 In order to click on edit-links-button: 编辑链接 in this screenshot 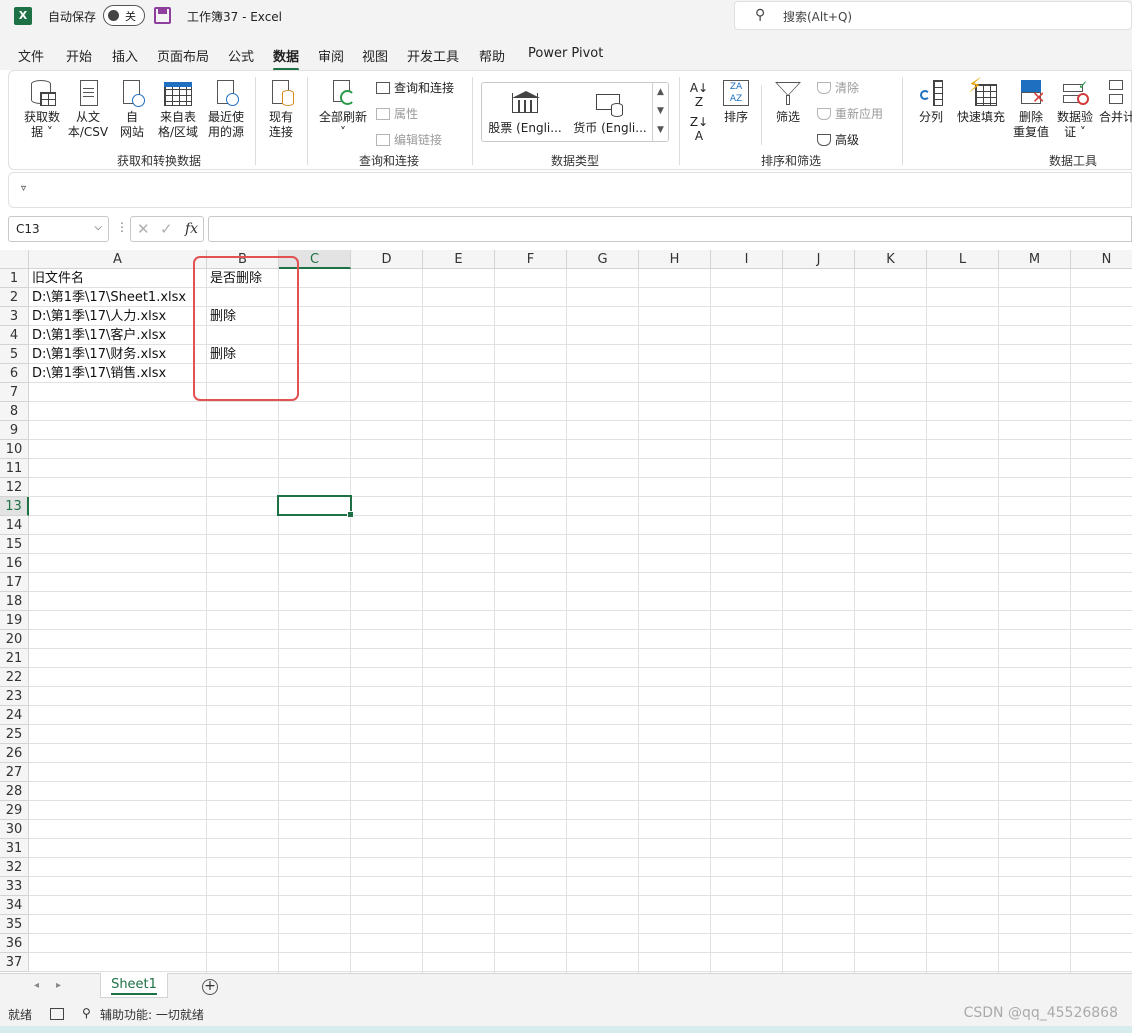, I will do `click(409, 139)`.